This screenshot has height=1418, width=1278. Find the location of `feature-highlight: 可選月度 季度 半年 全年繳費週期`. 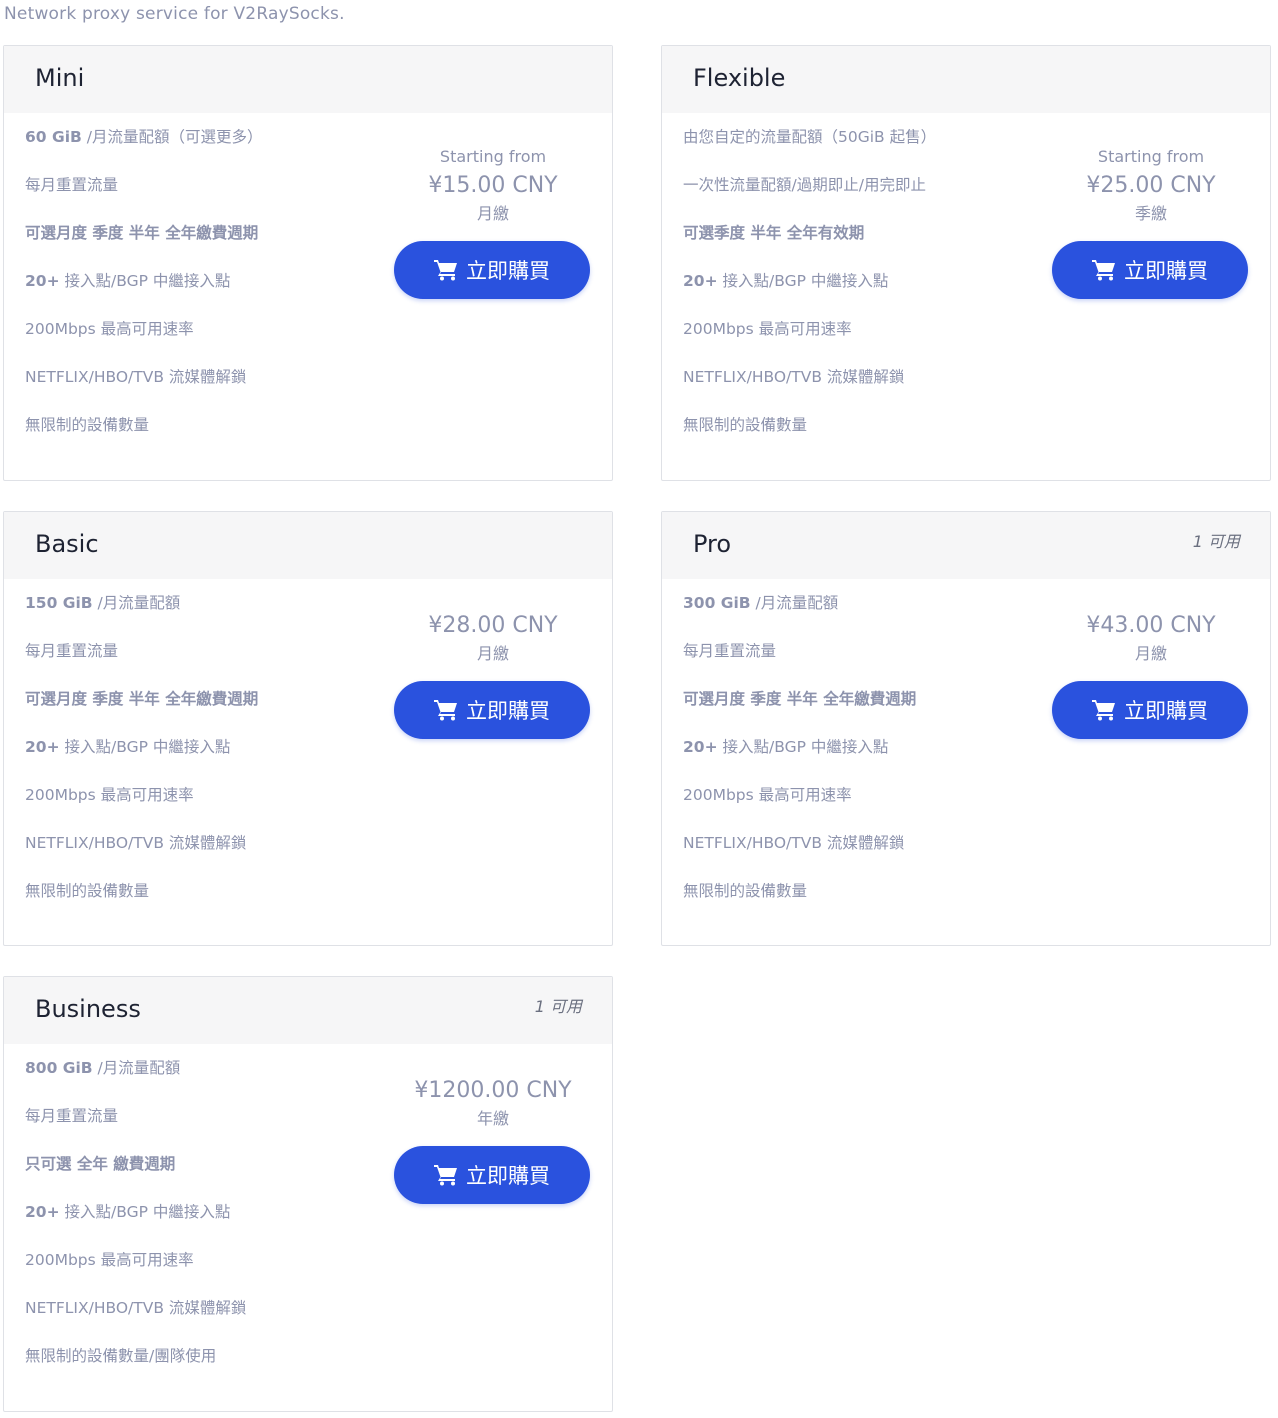

feature-highlight: 可選月度 季度 半年 全年繳費週期 is located at coordinates (800, 699).